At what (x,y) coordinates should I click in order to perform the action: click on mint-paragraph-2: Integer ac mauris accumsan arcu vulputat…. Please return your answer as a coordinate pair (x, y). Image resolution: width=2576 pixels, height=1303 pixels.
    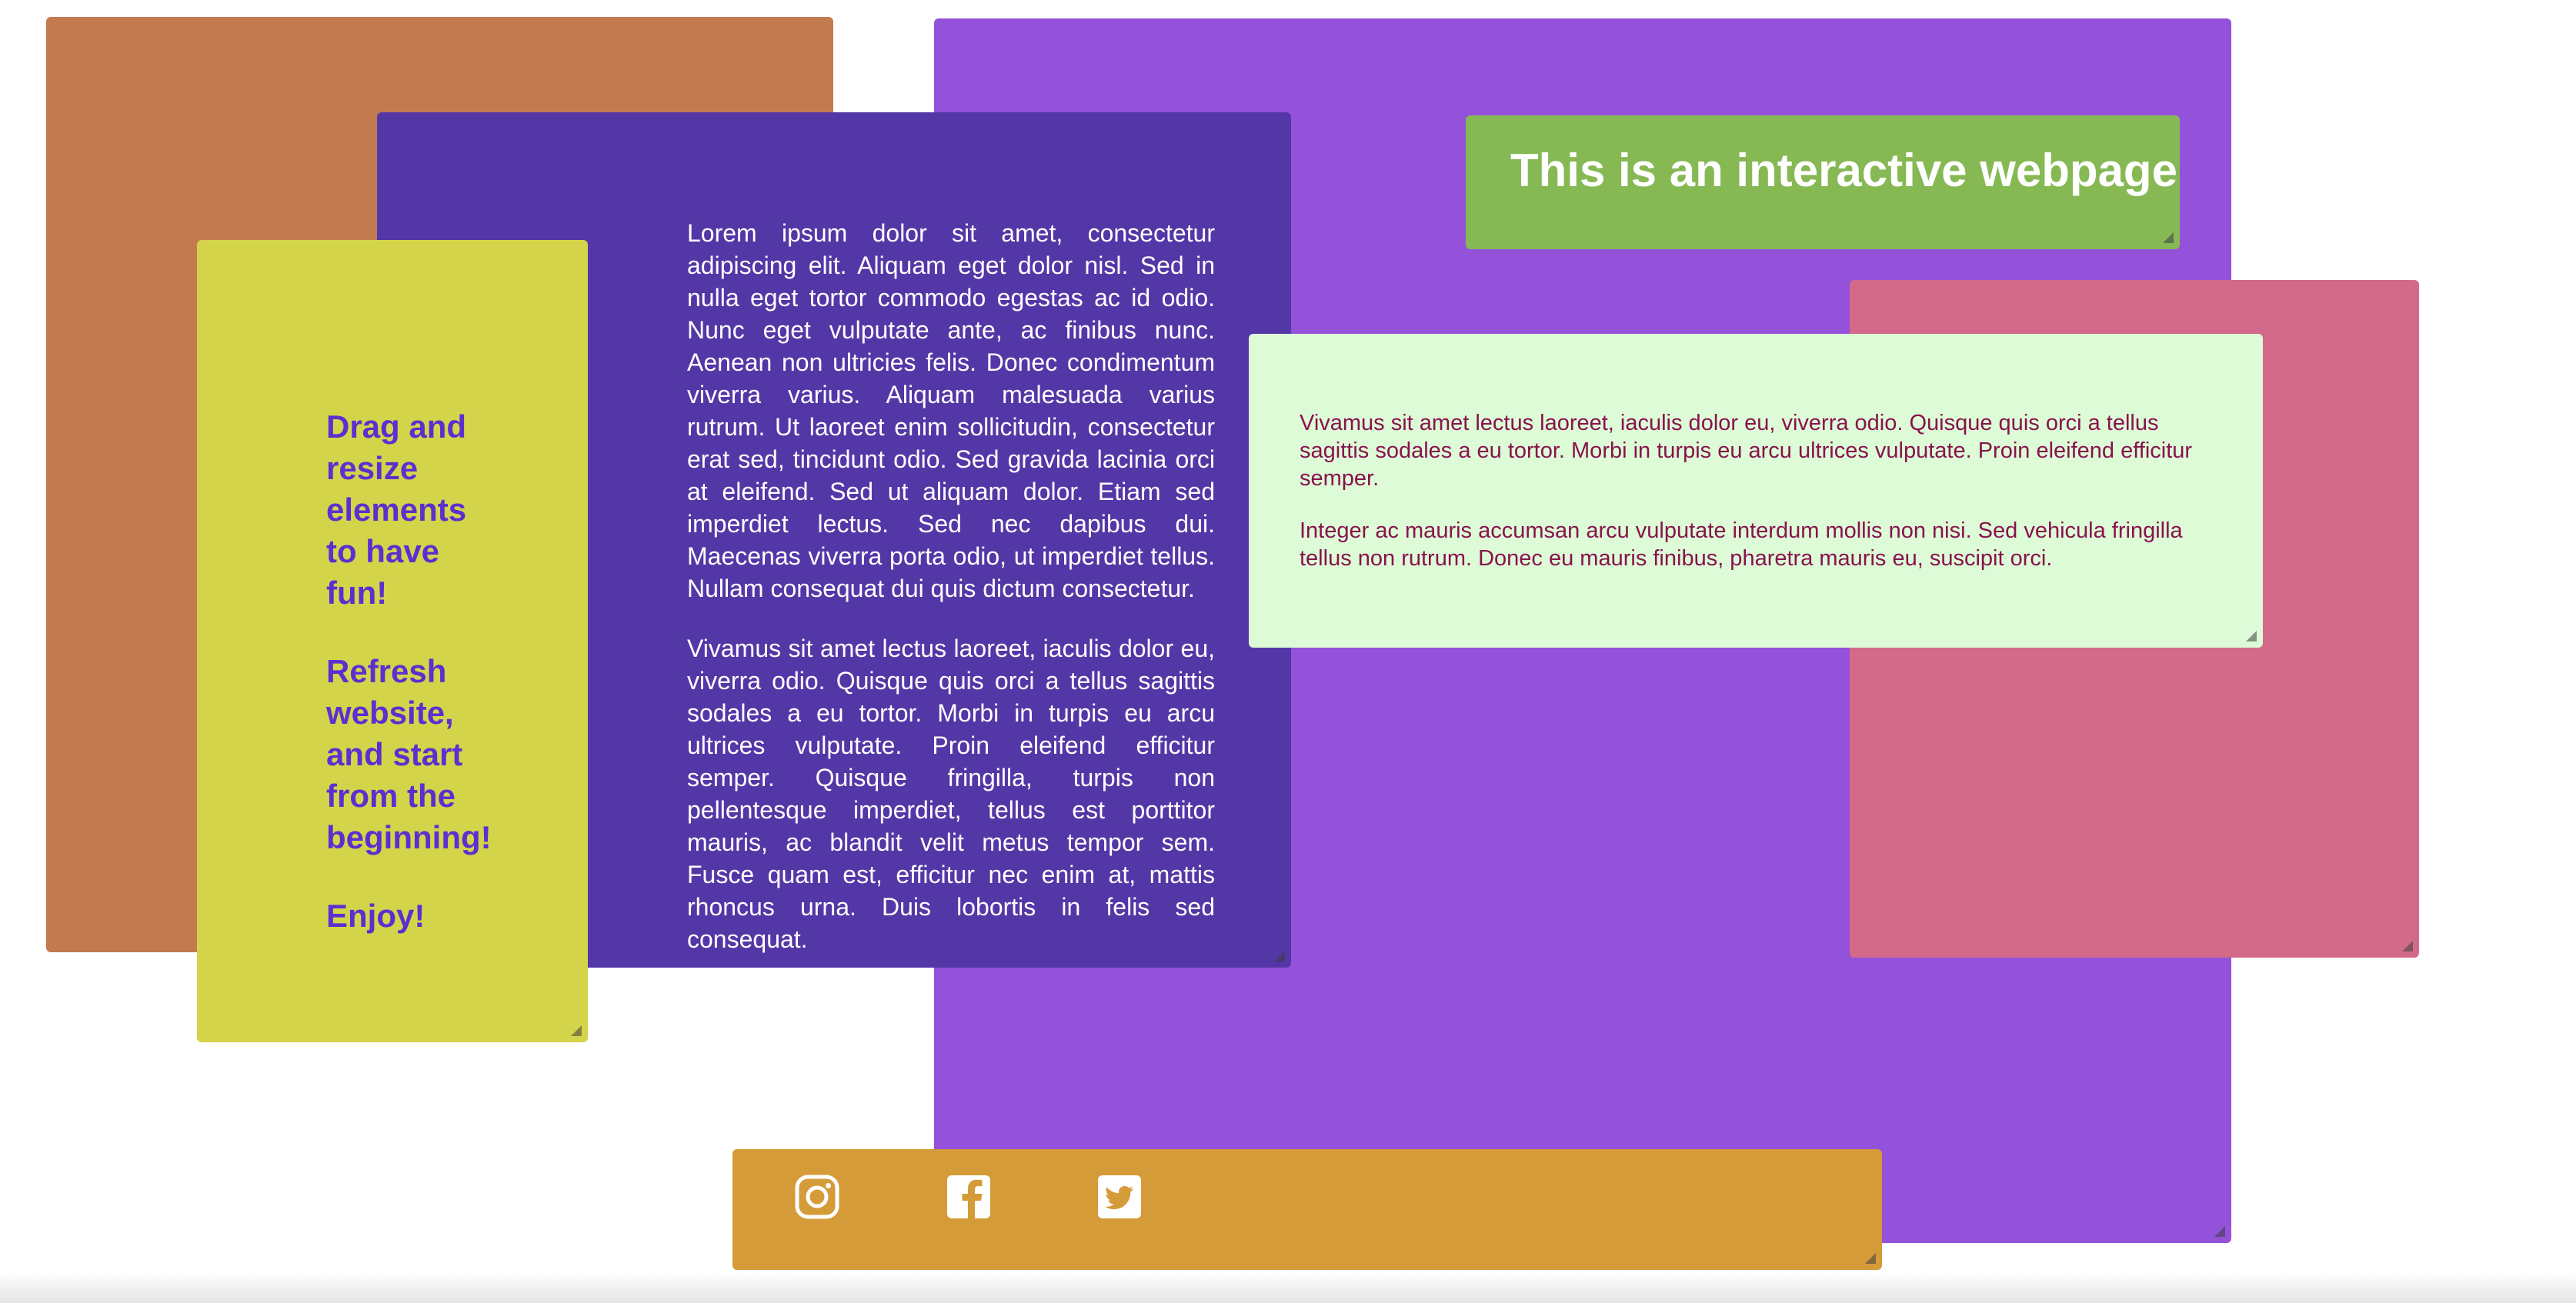
    Looking at the image, I should click on (1741, 544).